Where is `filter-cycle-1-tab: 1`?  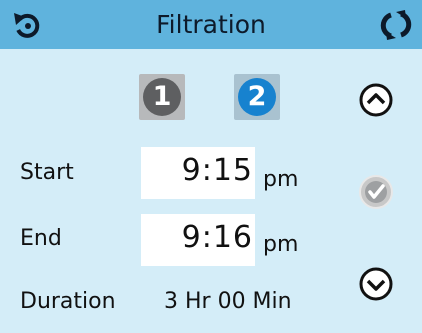
filter-cycle-1-tab: 1 is located at coordinates (162, 97).